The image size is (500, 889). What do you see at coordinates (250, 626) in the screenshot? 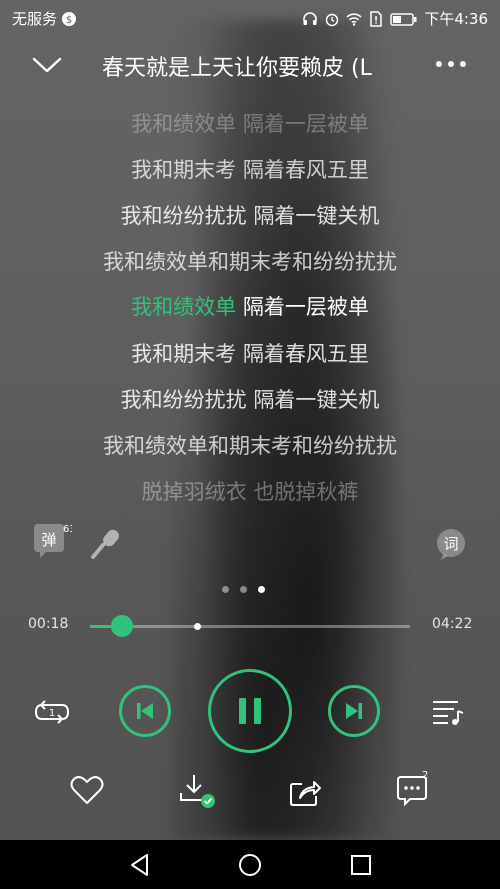
I see `progress-track` at bounding box center [250, 626].